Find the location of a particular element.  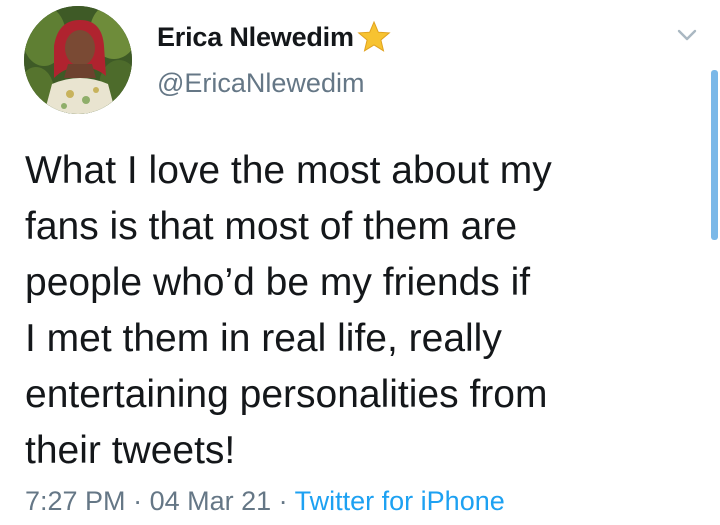

display-name: Erica Nlewedim is located at coordinates (255, 37).